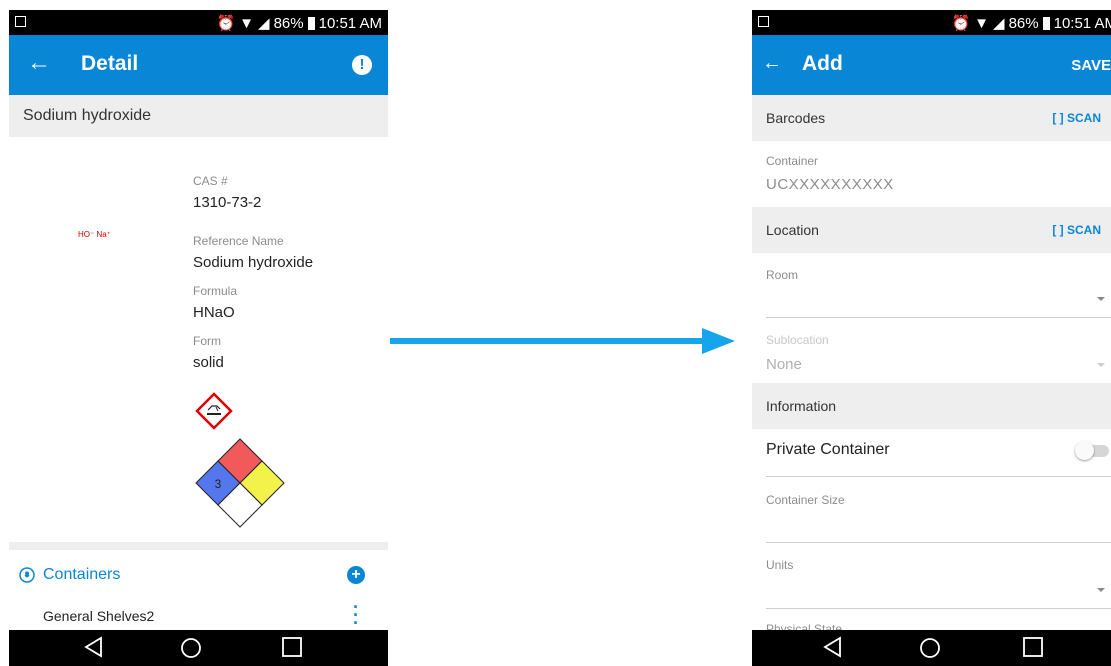  I want to click on formula-label: Formula, so click(215, 291).